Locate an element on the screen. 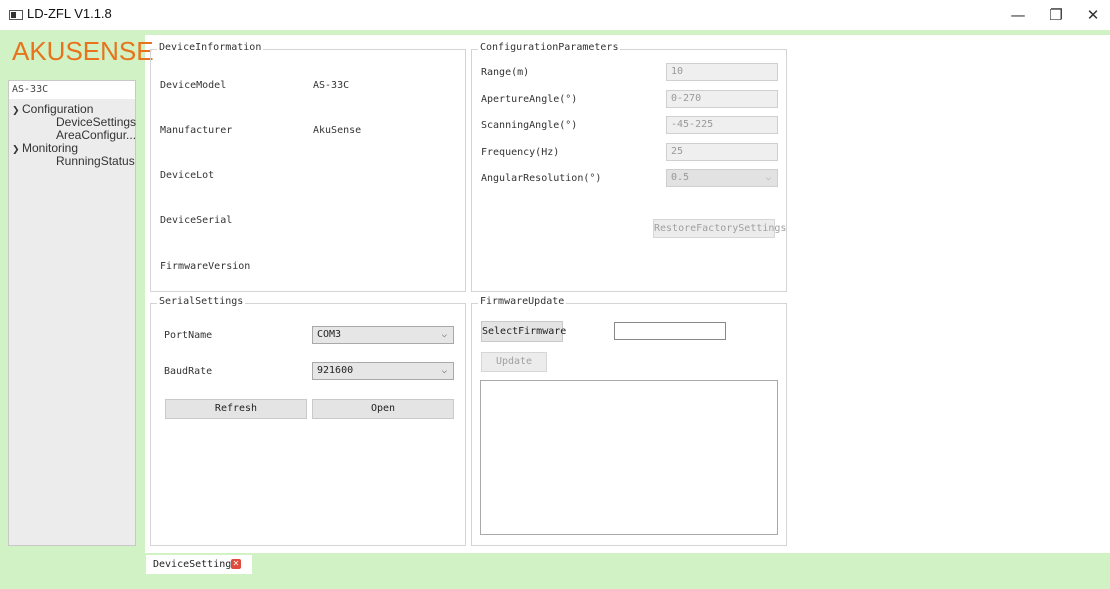 This screenshot has width=1110, height=589. restore-button: ❐ is located at coordinates (1056, 15).